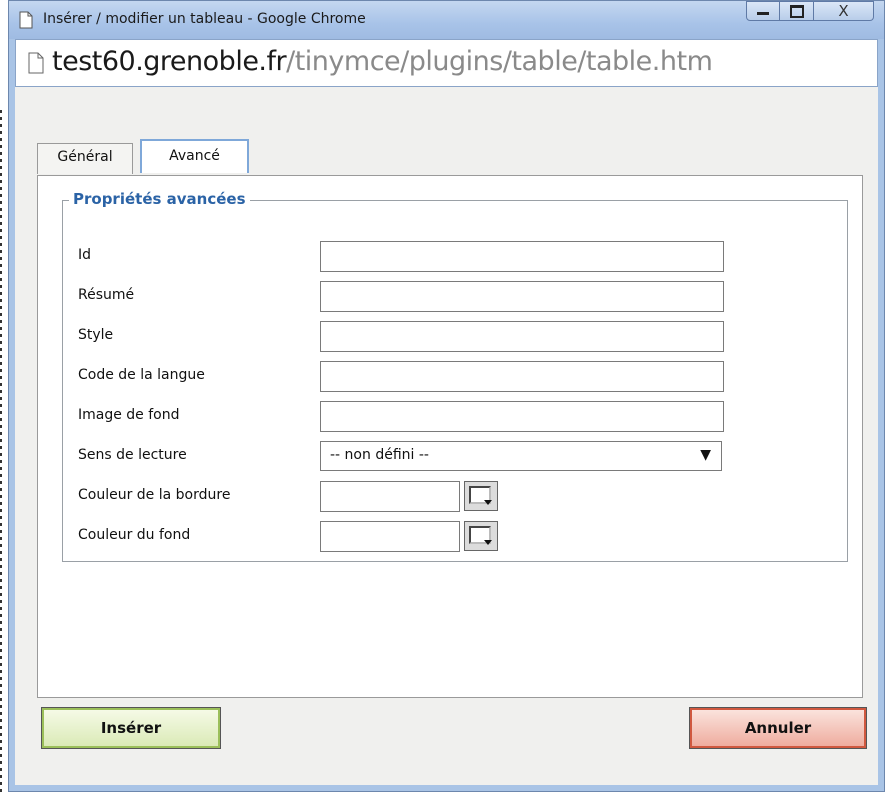  I want to click on style-input, so click(522, 336).